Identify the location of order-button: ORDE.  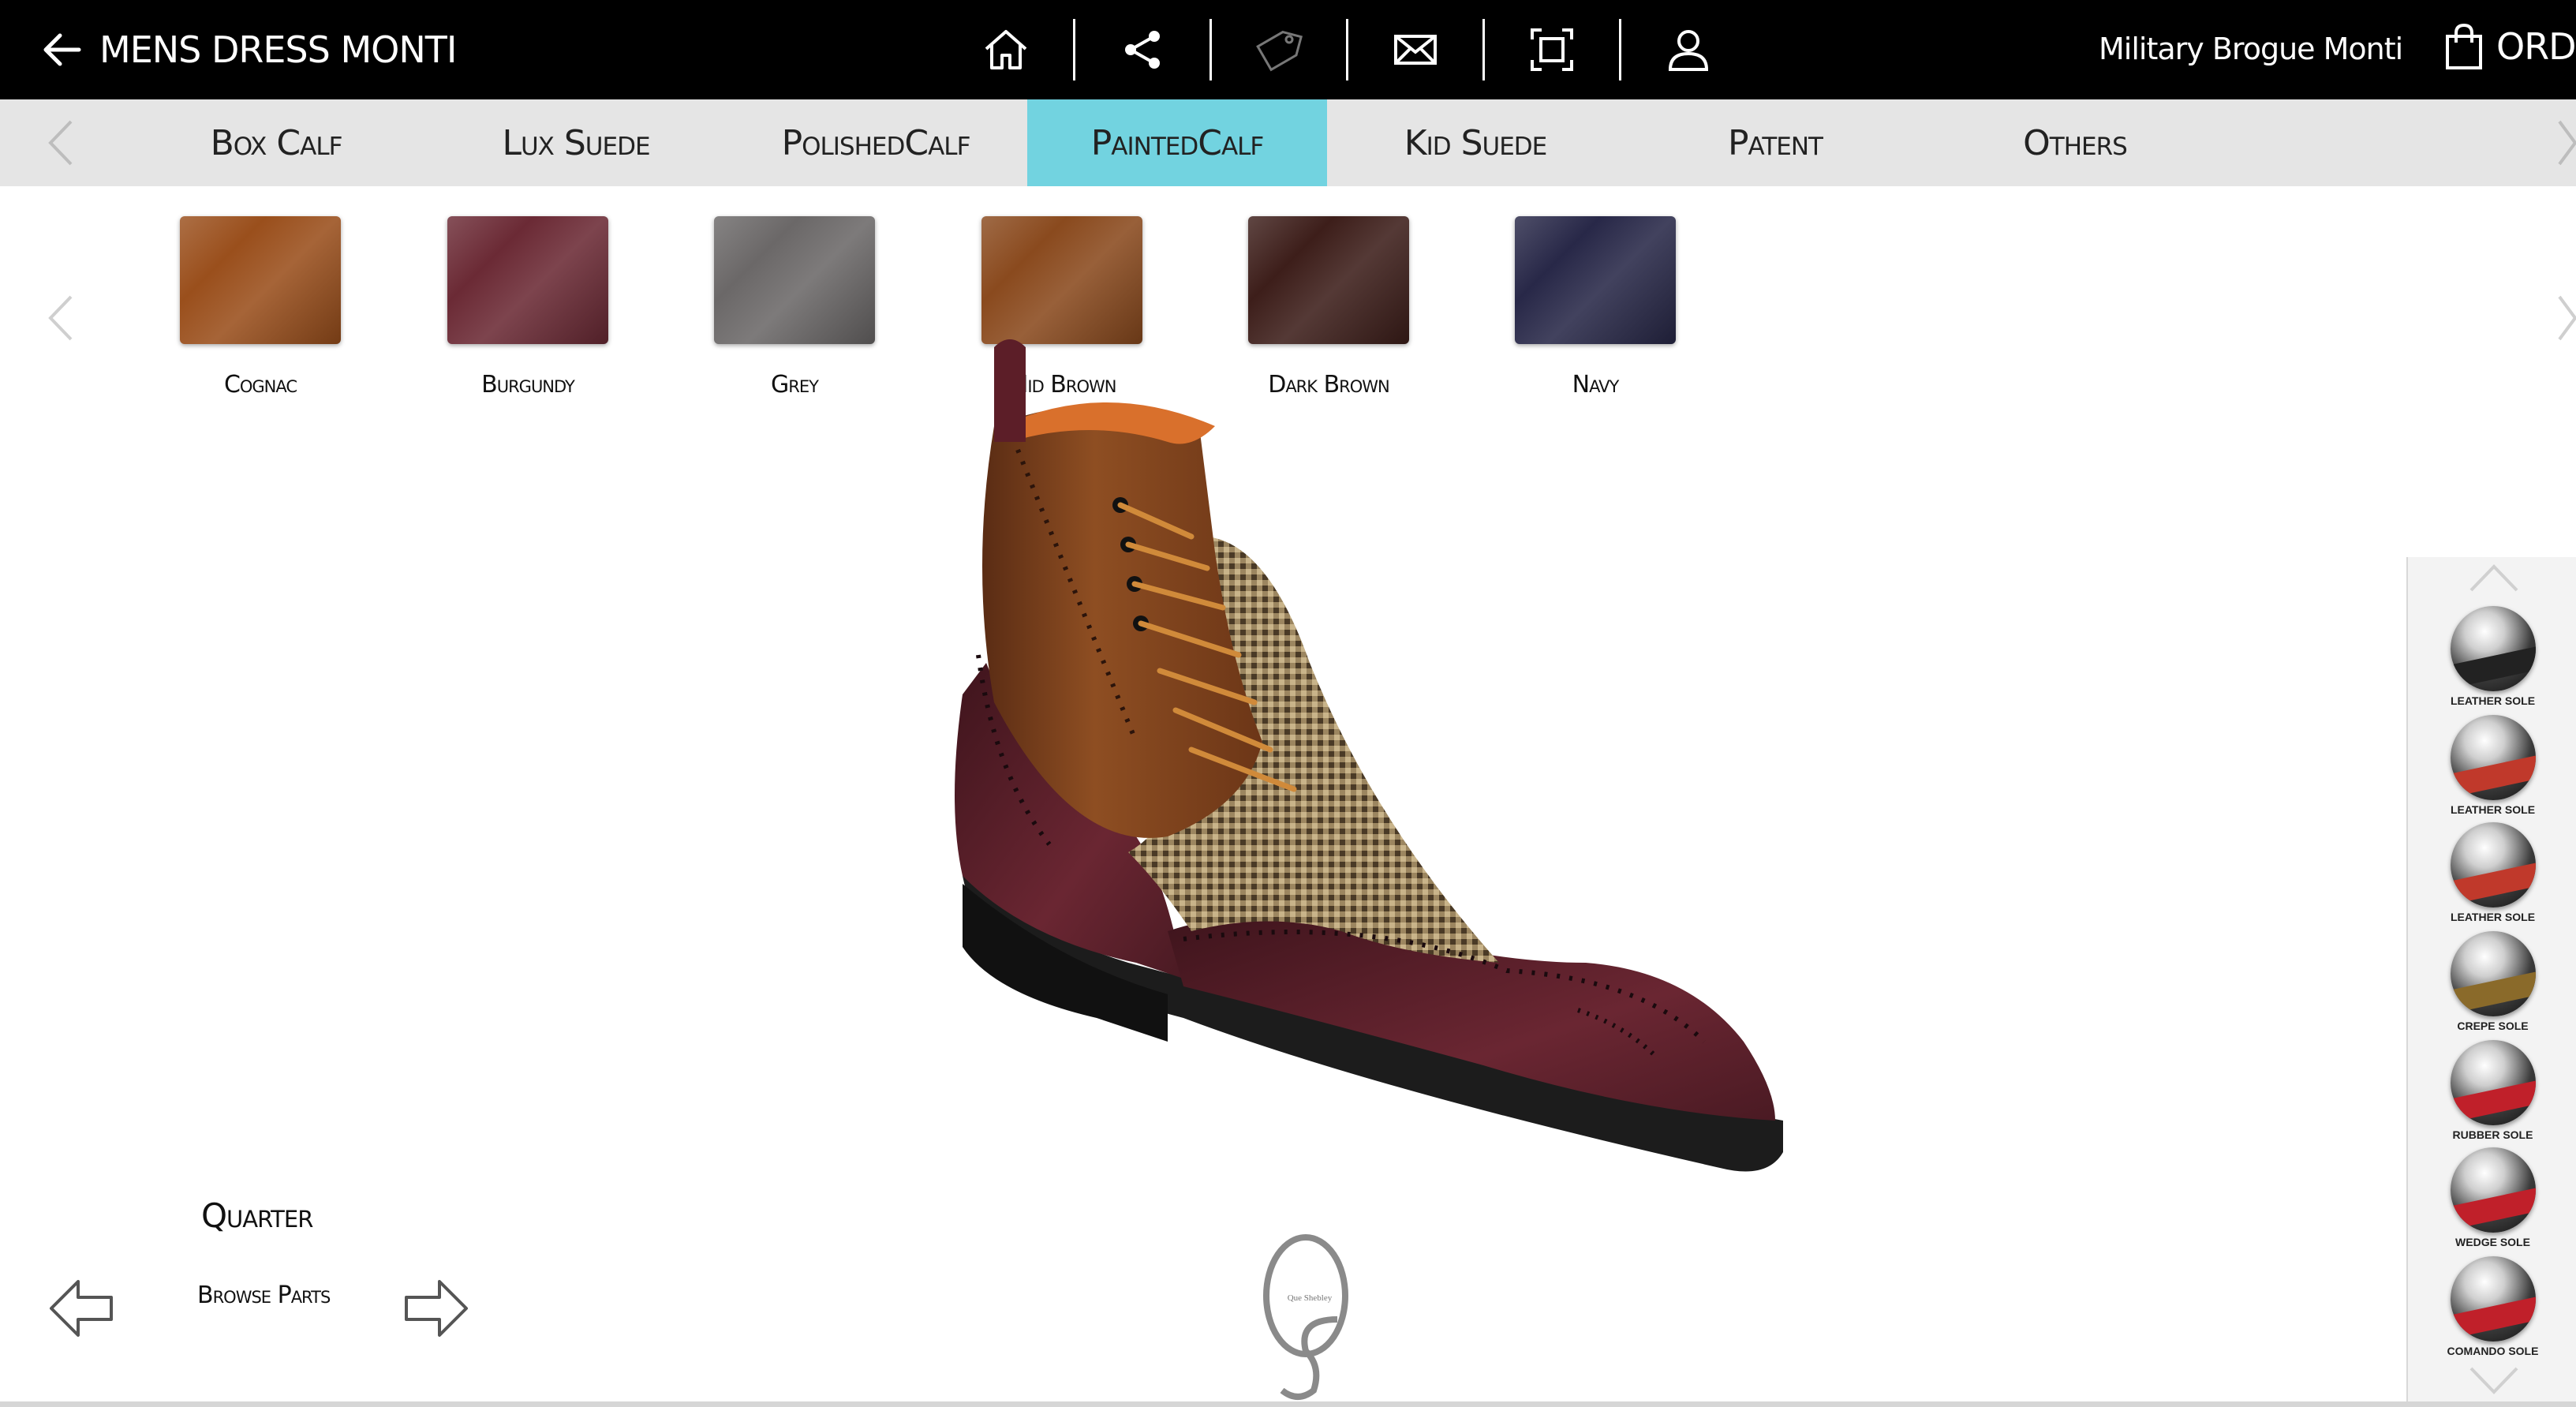
(2509, 46).